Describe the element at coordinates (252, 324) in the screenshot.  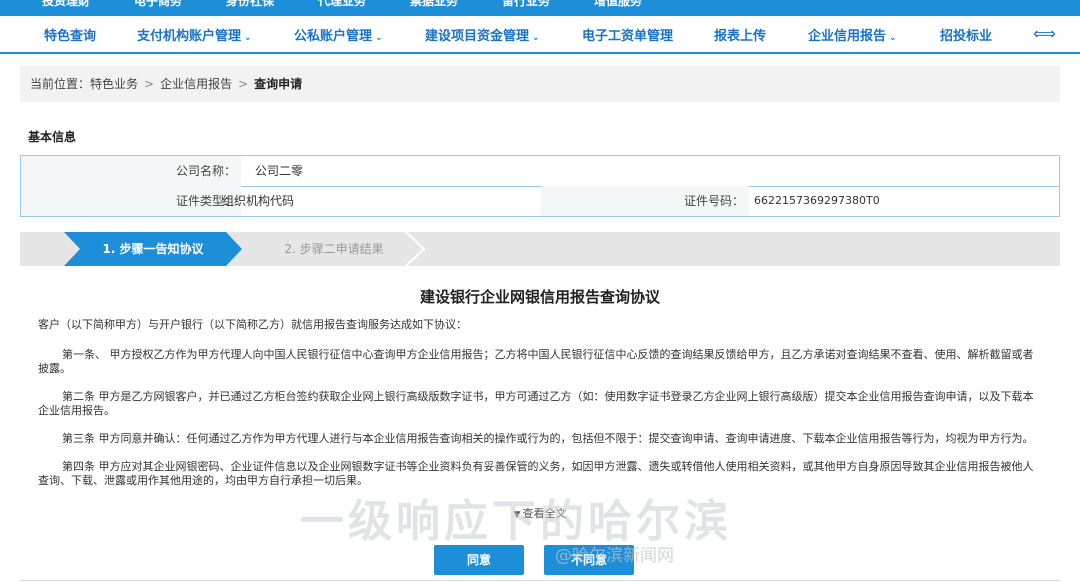
I see `agreement-intro: 客户（以下简称甲方）与开户银行（以下简称乙方）就信用报告查询服务达成如下协议：` at that location.